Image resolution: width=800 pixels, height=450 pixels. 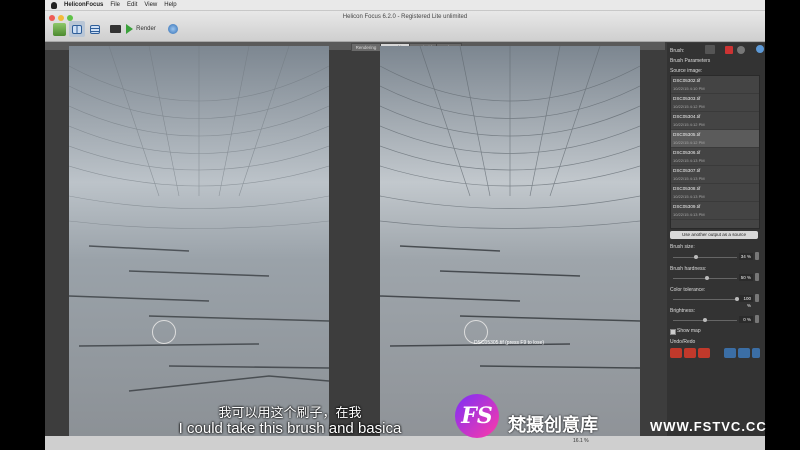 I want to click on watermark-text: 梵摄创意库, so click(x=553, y=425).